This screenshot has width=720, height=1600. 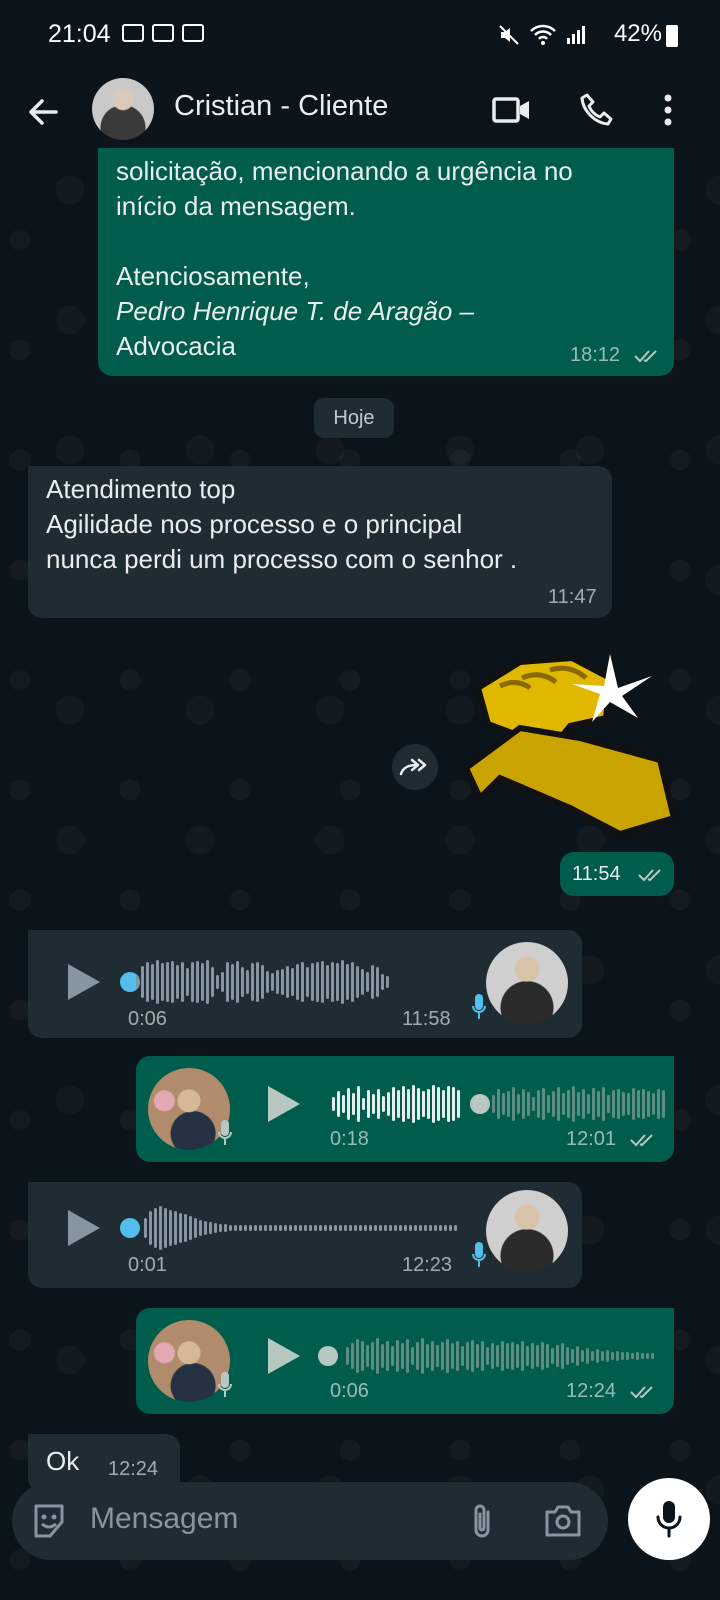 I want to click on attach-icon, so click(x=482, y=1522).